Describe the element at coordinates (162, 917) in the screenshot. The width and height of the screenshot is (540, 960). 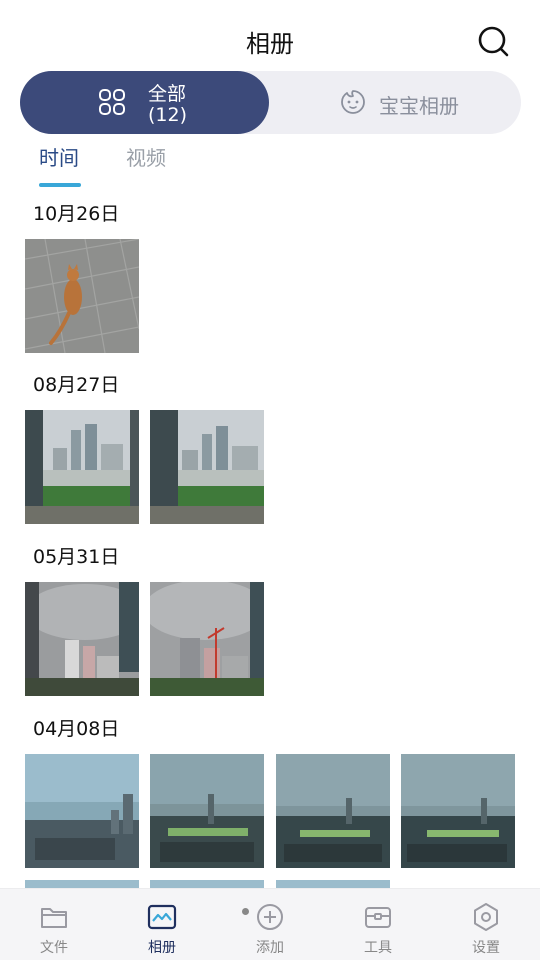
I see `album-icon` at that location.